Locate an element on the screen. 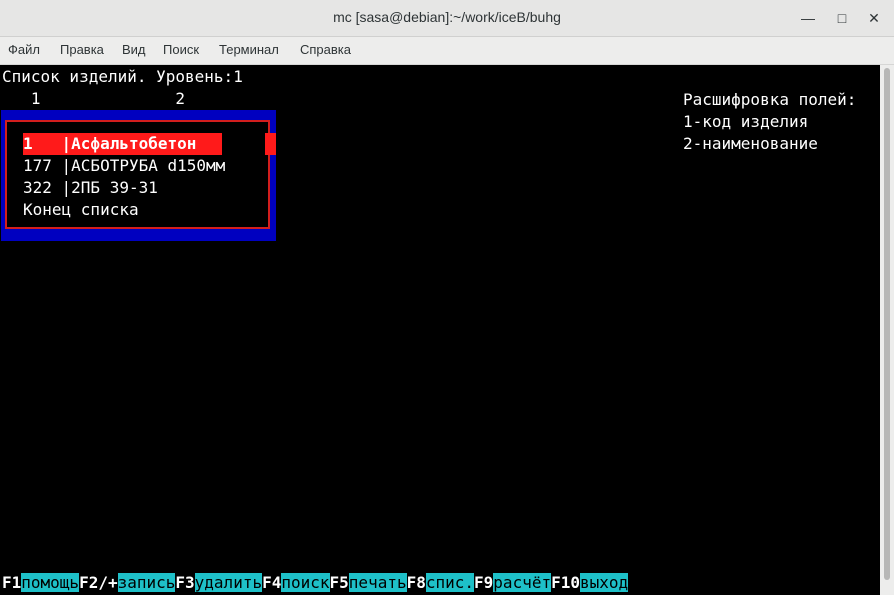 The height and width of the screenshot is (595, 894). scroll-thumb is located at coordinates (887, 324).